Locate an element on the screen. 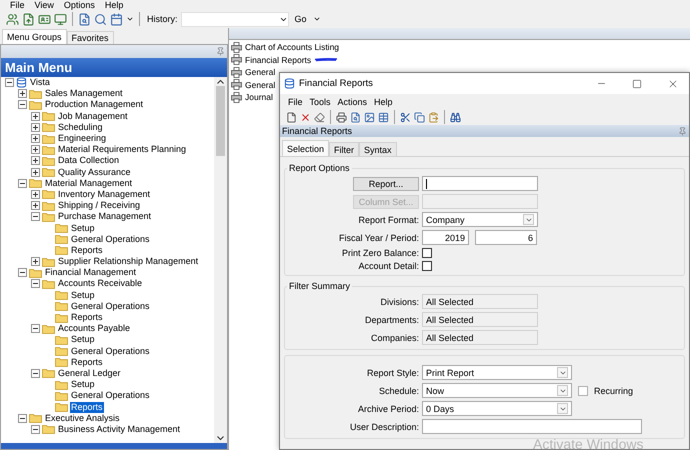 The width and height of the screenshot is (690, 450). close-icon is located at coordinates (305, 117).